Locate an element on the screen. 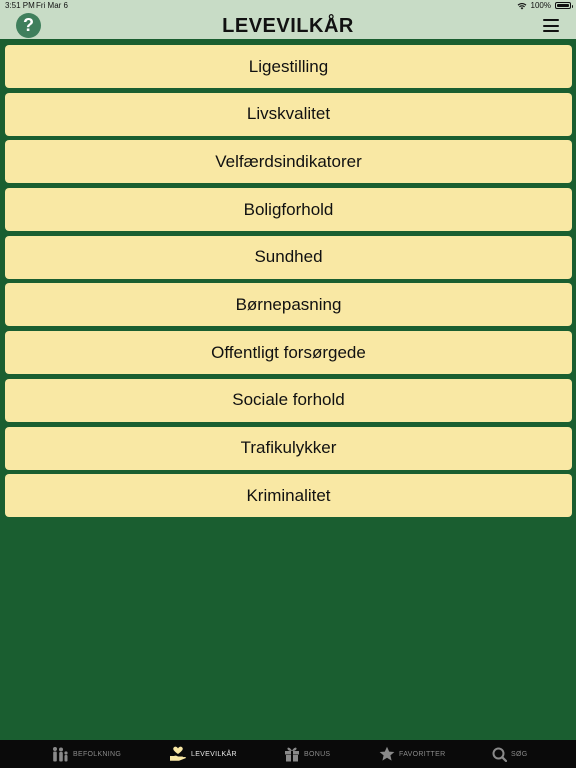 This screenshot has height=768, width=576. tab-label: FAVORITTER is located at coordinates (422, 754).